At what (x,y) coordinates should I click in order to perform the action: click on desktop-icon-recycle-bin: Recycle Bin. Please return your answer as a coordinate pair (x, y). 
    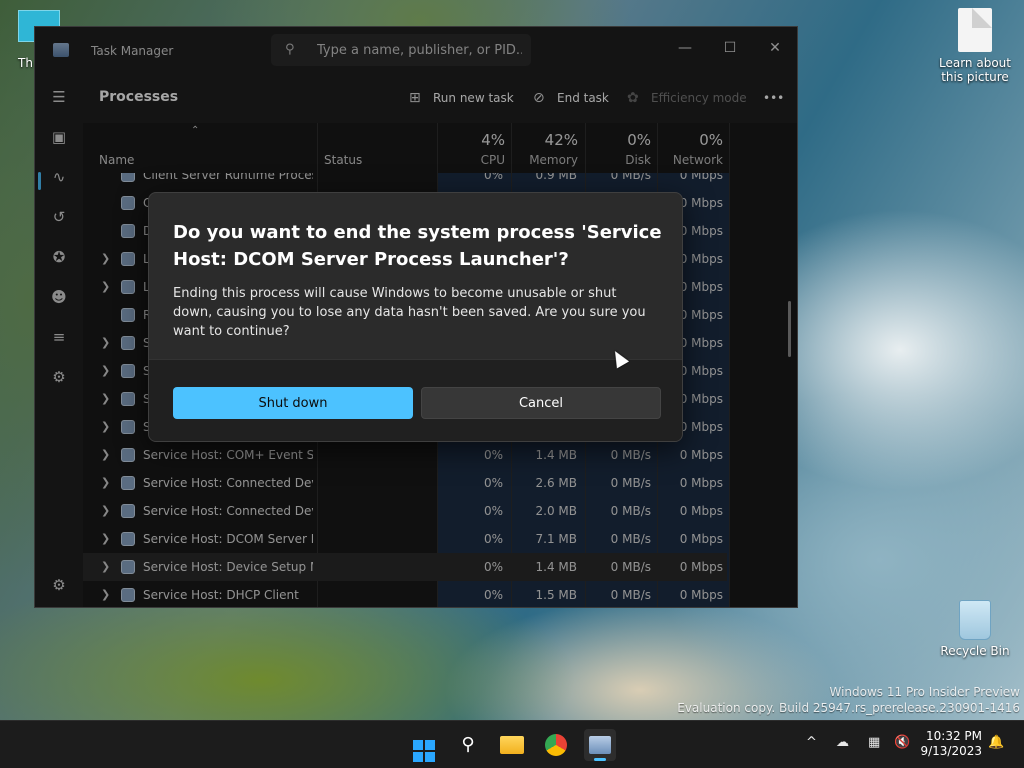
    Looking at the image, I should click on (975, 629).